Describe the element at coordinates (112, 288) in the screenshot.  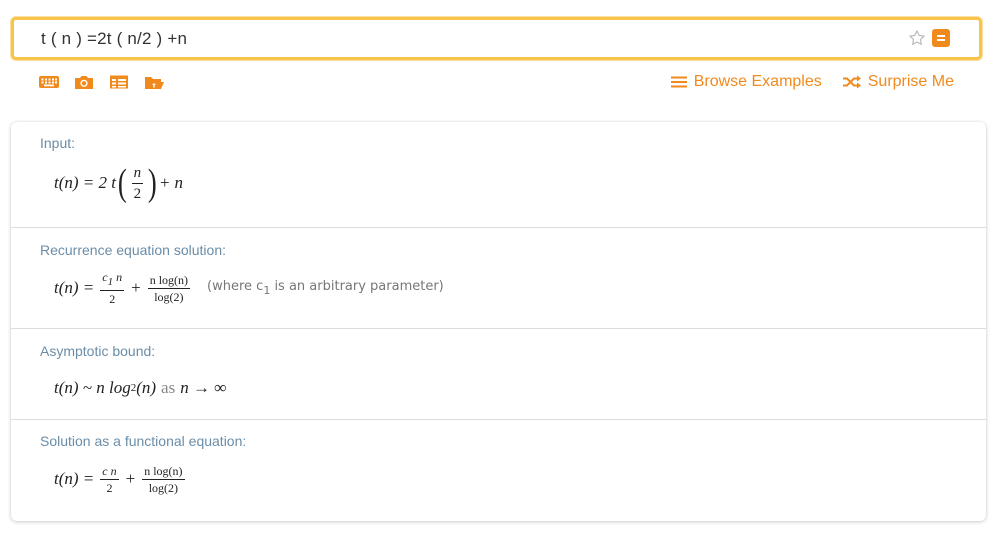
I see `fraction: c1 n 2` at that location.